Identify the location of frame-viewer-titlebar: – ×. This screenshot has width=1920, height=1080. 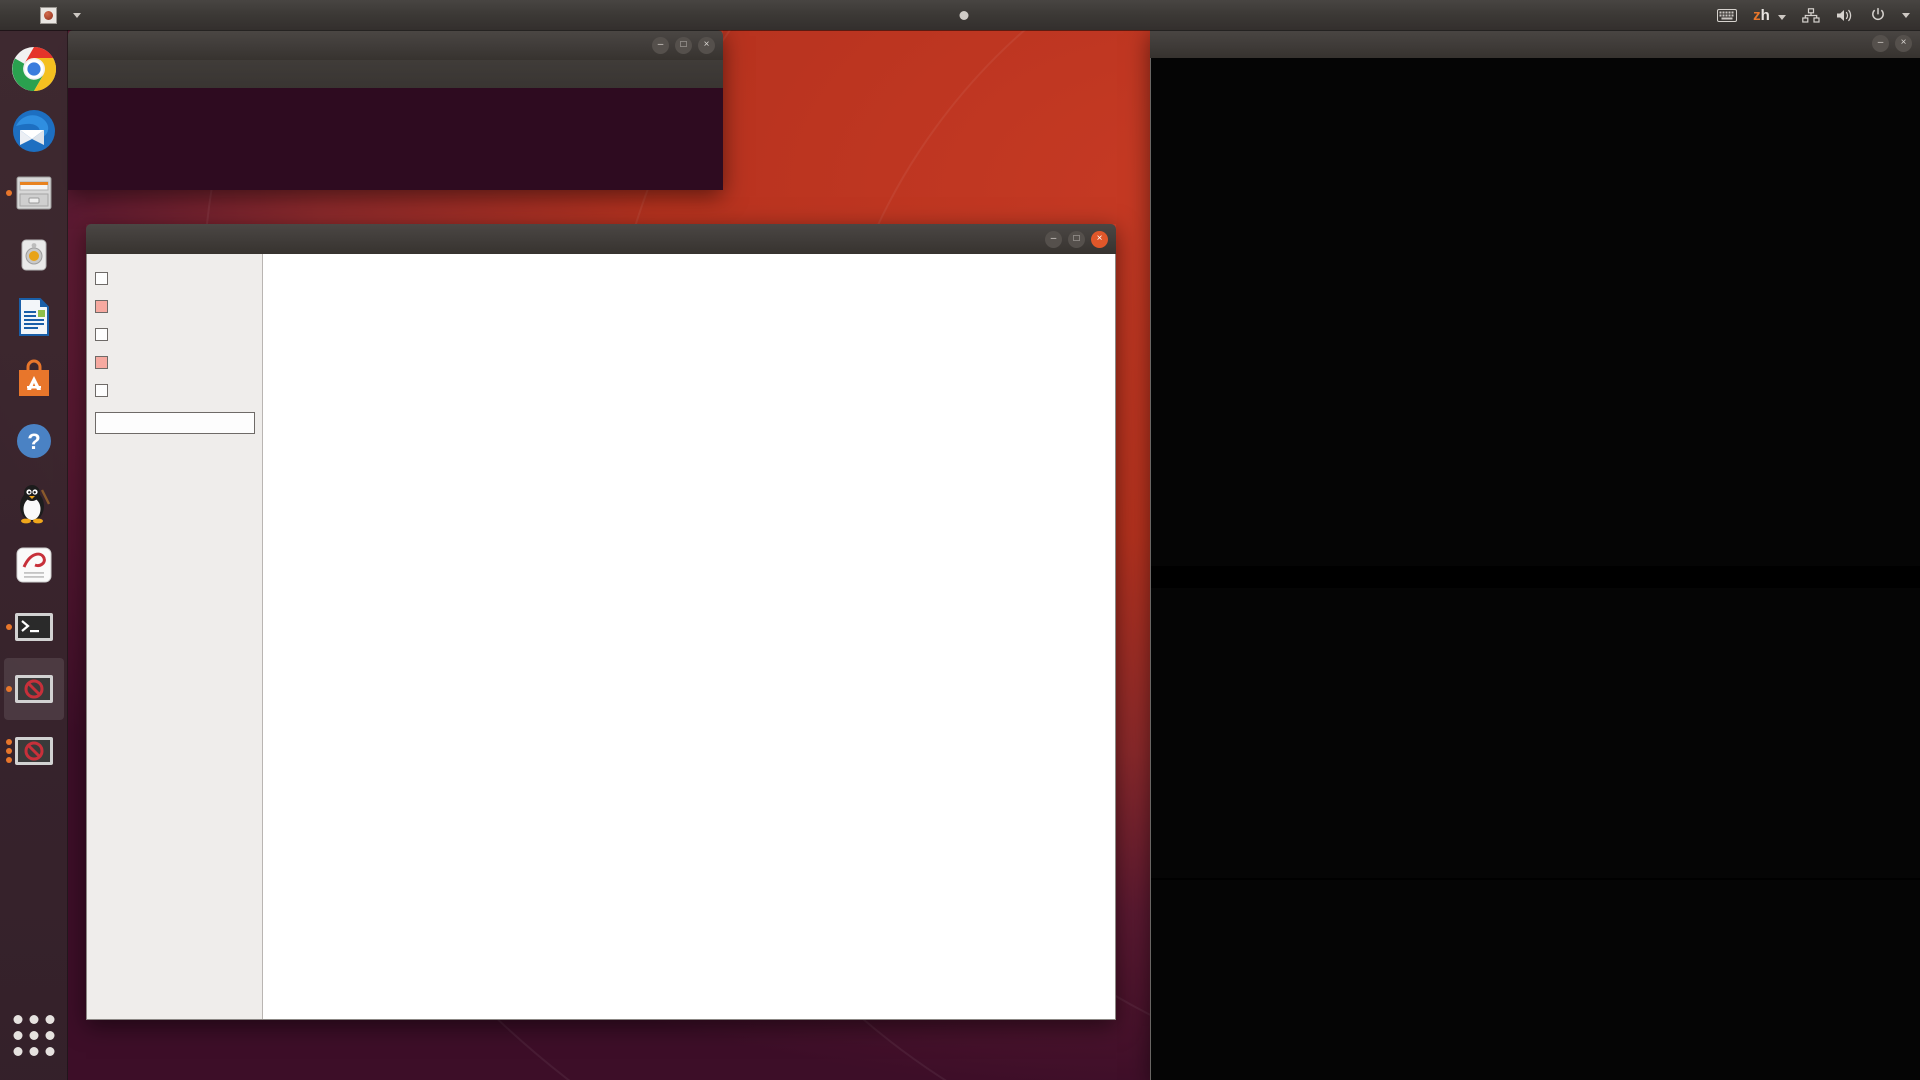
(1535, 43).